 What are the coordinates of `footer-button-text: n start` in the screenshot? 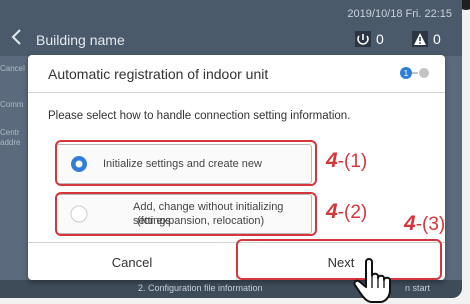 It's located at (418, 288).